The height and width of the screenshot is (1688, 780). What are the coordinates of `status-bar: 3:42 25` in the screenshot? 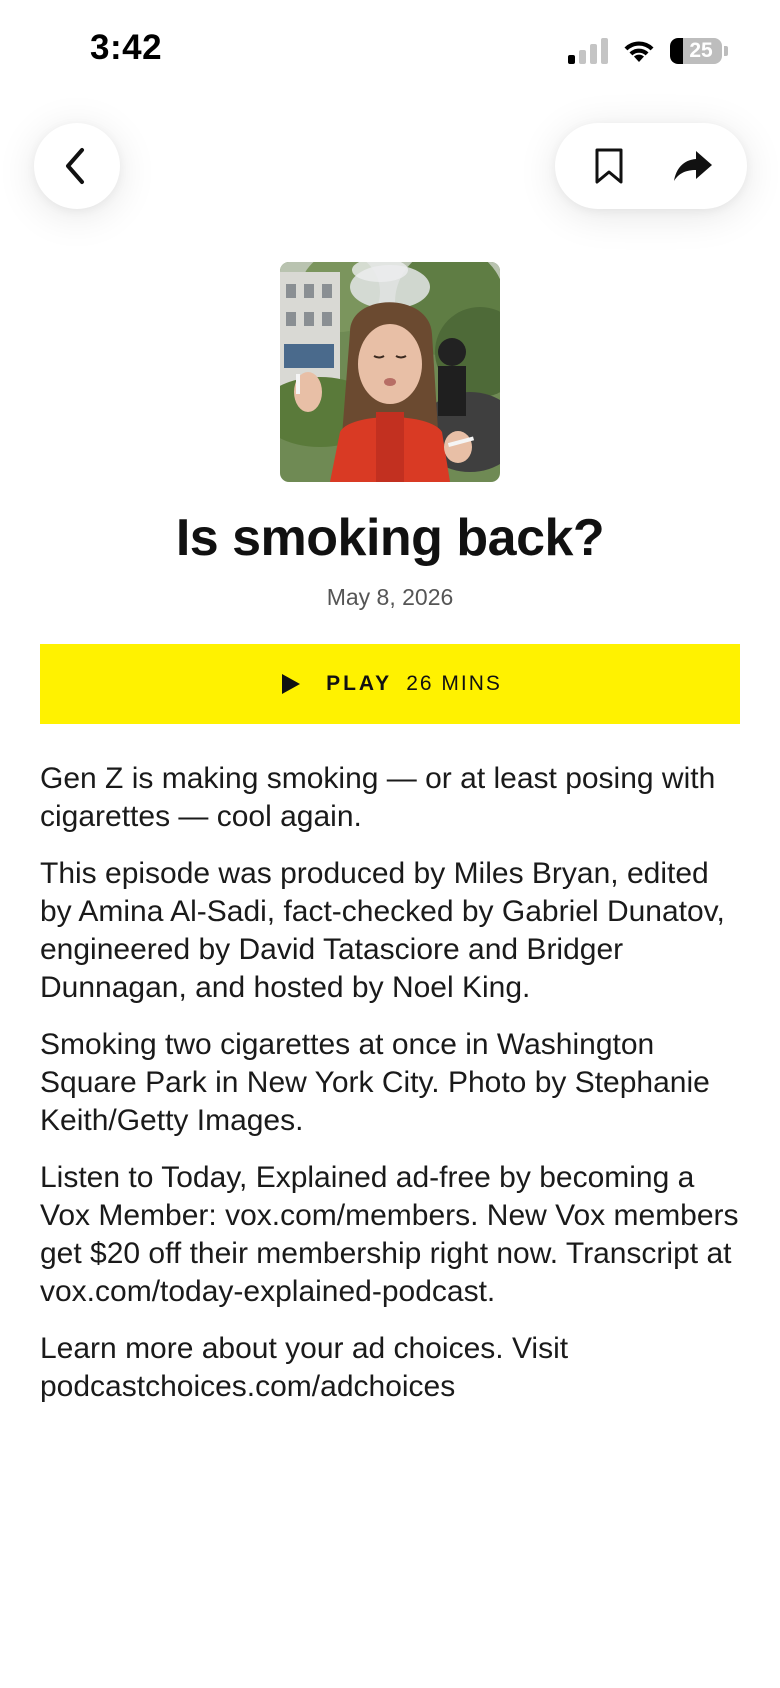 It's located at (390, 50).